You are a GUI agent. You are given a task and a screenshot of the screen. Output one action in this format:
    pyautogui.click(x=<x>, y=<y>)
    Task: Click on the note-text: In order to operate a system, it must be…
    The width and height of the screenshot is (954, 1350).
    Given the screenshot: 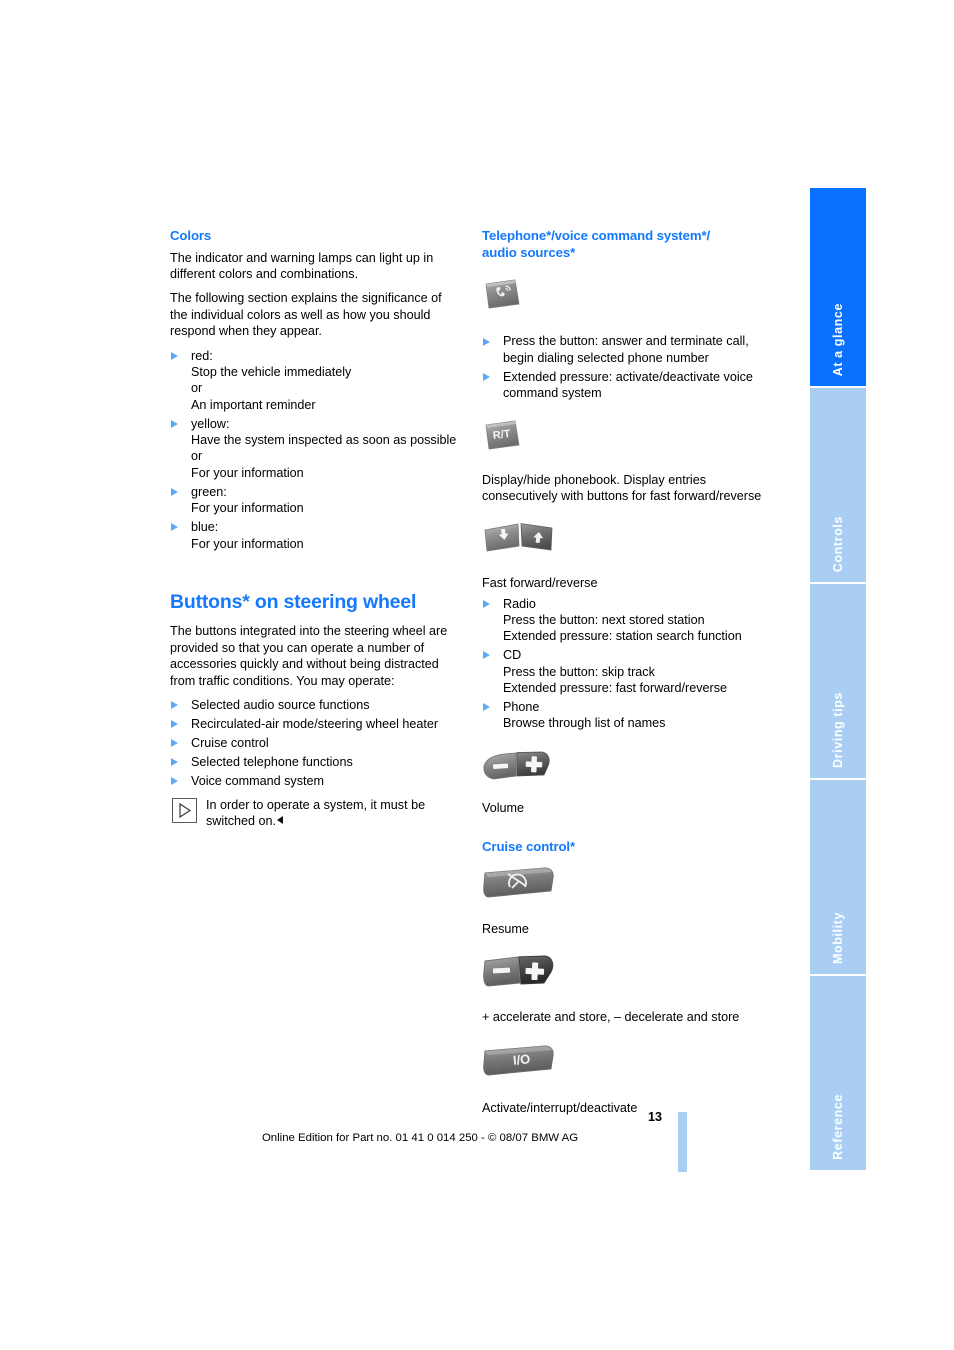 What is the action you would take?
    pyautogui.click(x=316, y=813)
    